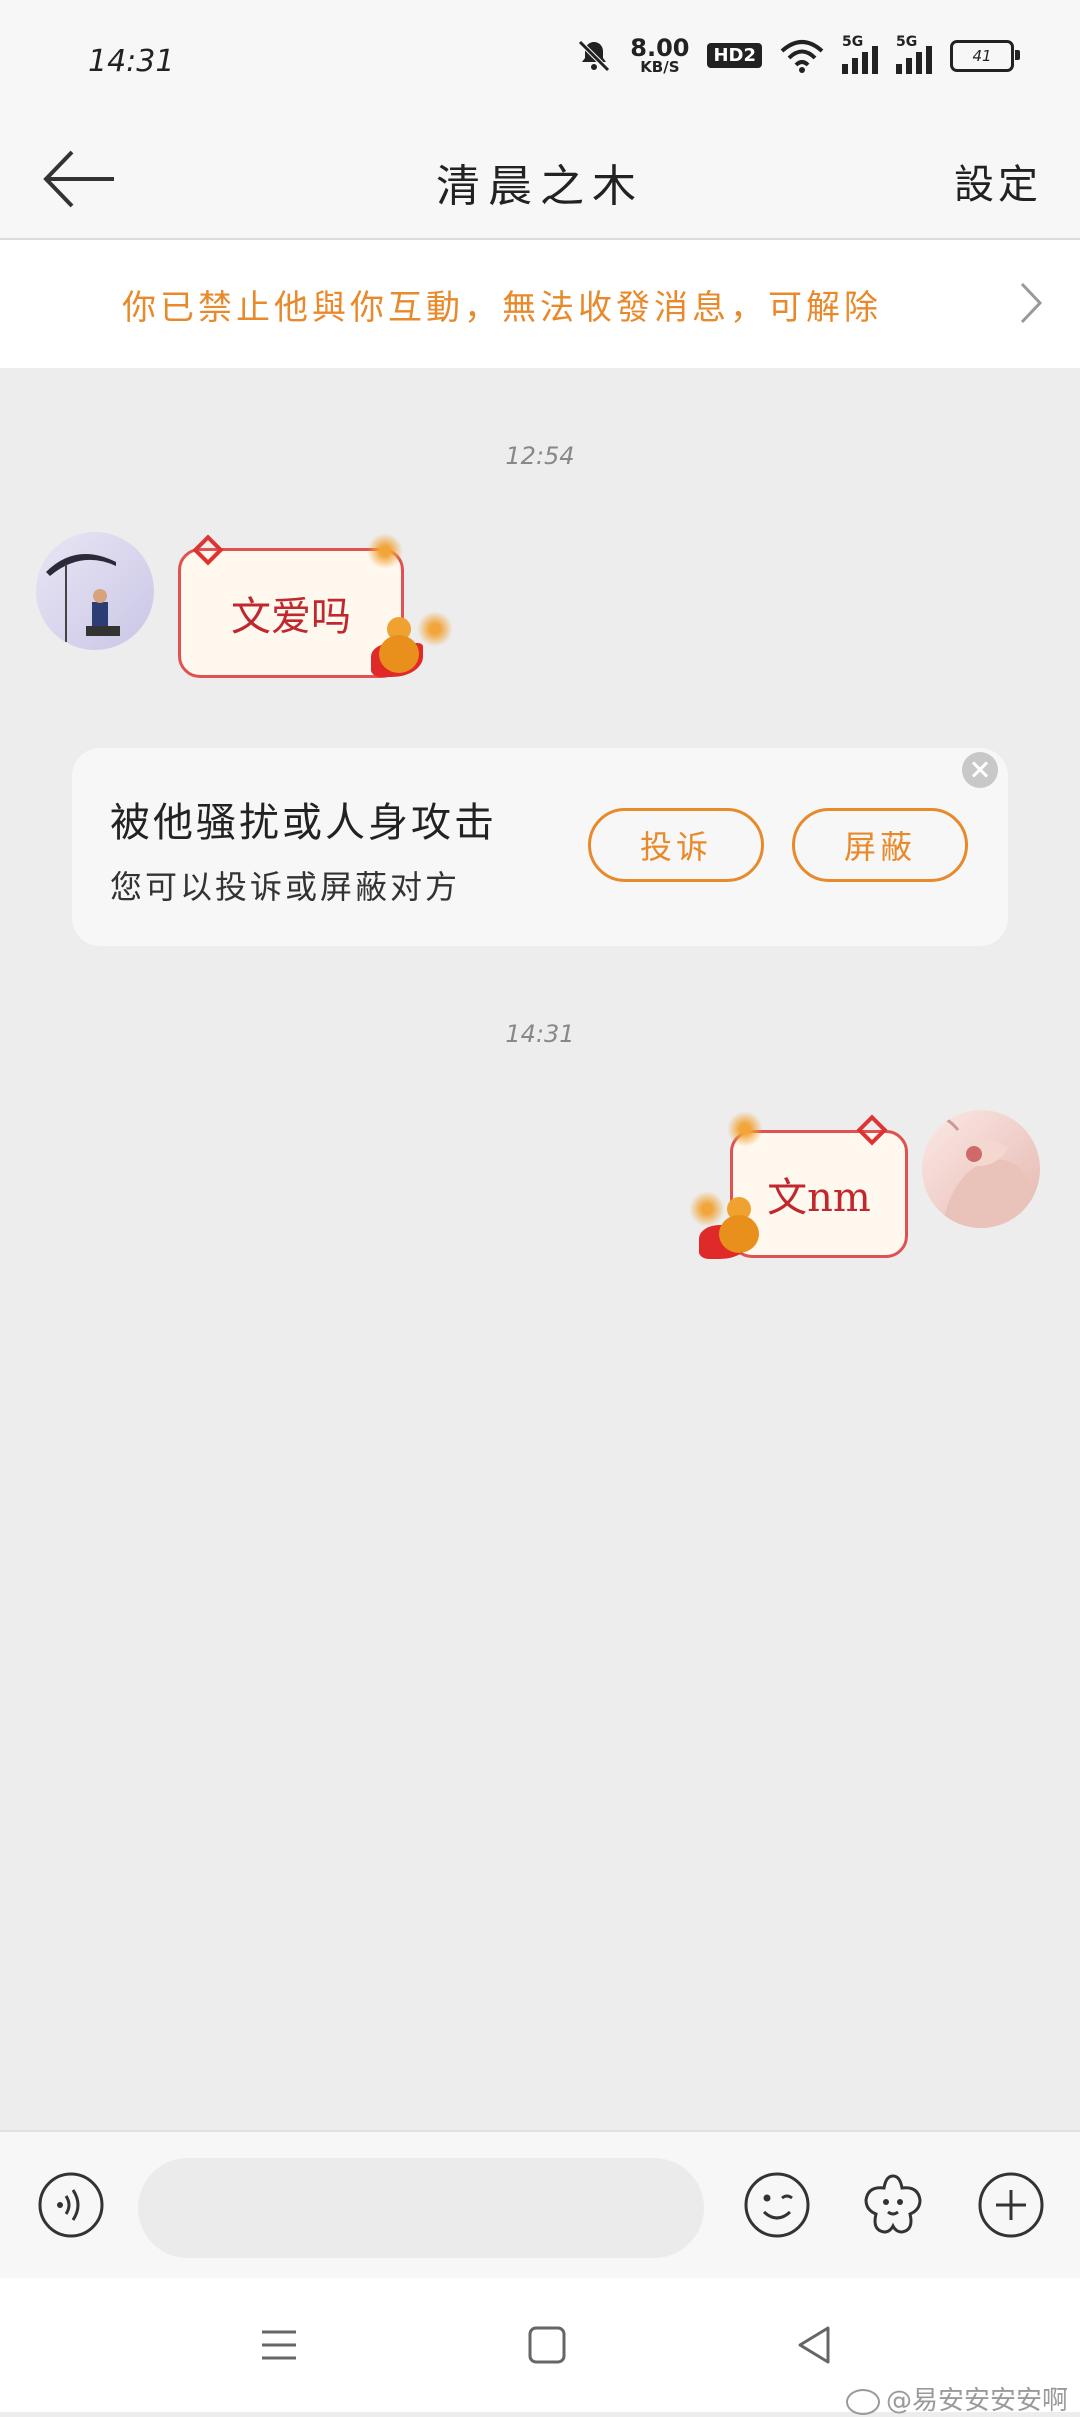  What do you see at coordinates (540, 186) in the screenshot?
I see `chat-title: 清晨之木` at bounding box center [540, 186].